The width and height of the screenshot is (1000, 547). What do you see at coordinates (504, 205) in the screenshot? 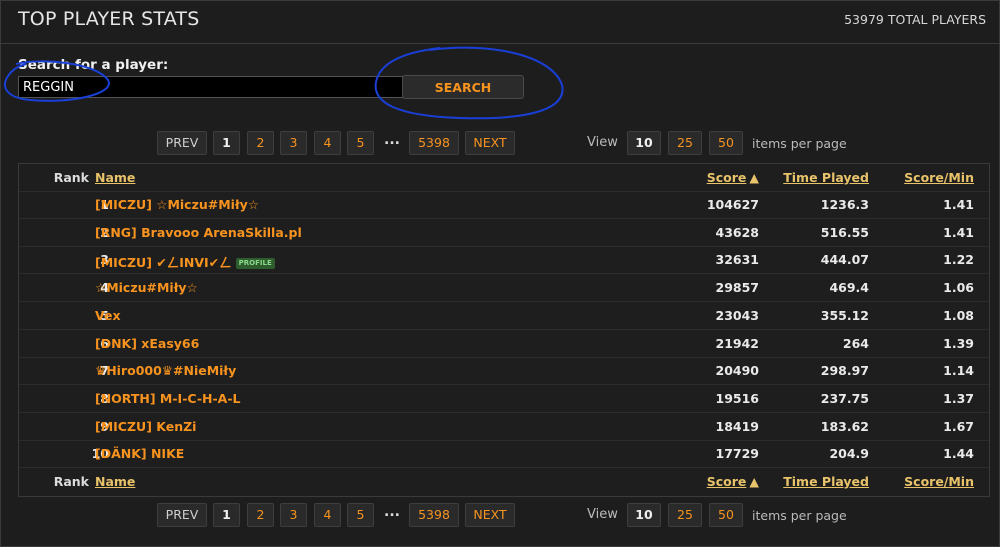
I see `table-row: 1 [MICZU] ☆Miczu#Miły☆ 104627 1236.3 1.41` at bounding box center [504, 205].